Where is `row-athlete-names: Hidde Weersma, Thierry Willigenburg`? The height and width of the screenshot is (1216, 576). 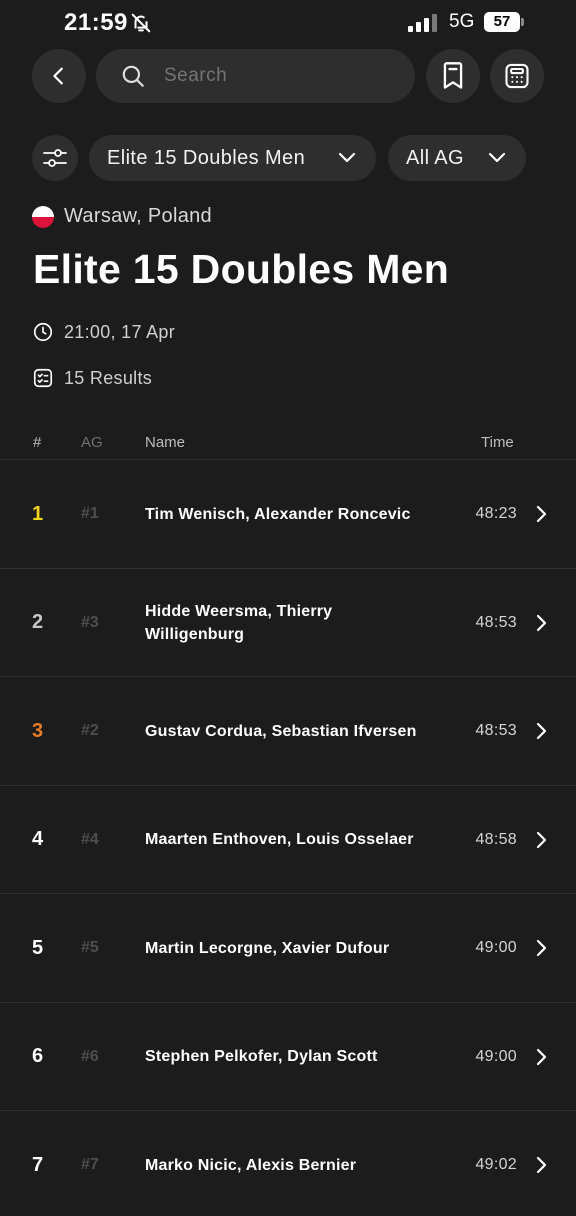 row-athlete-names: Hidde Weersma, Thierry Willigenburg is located at coordinates (239, 622).